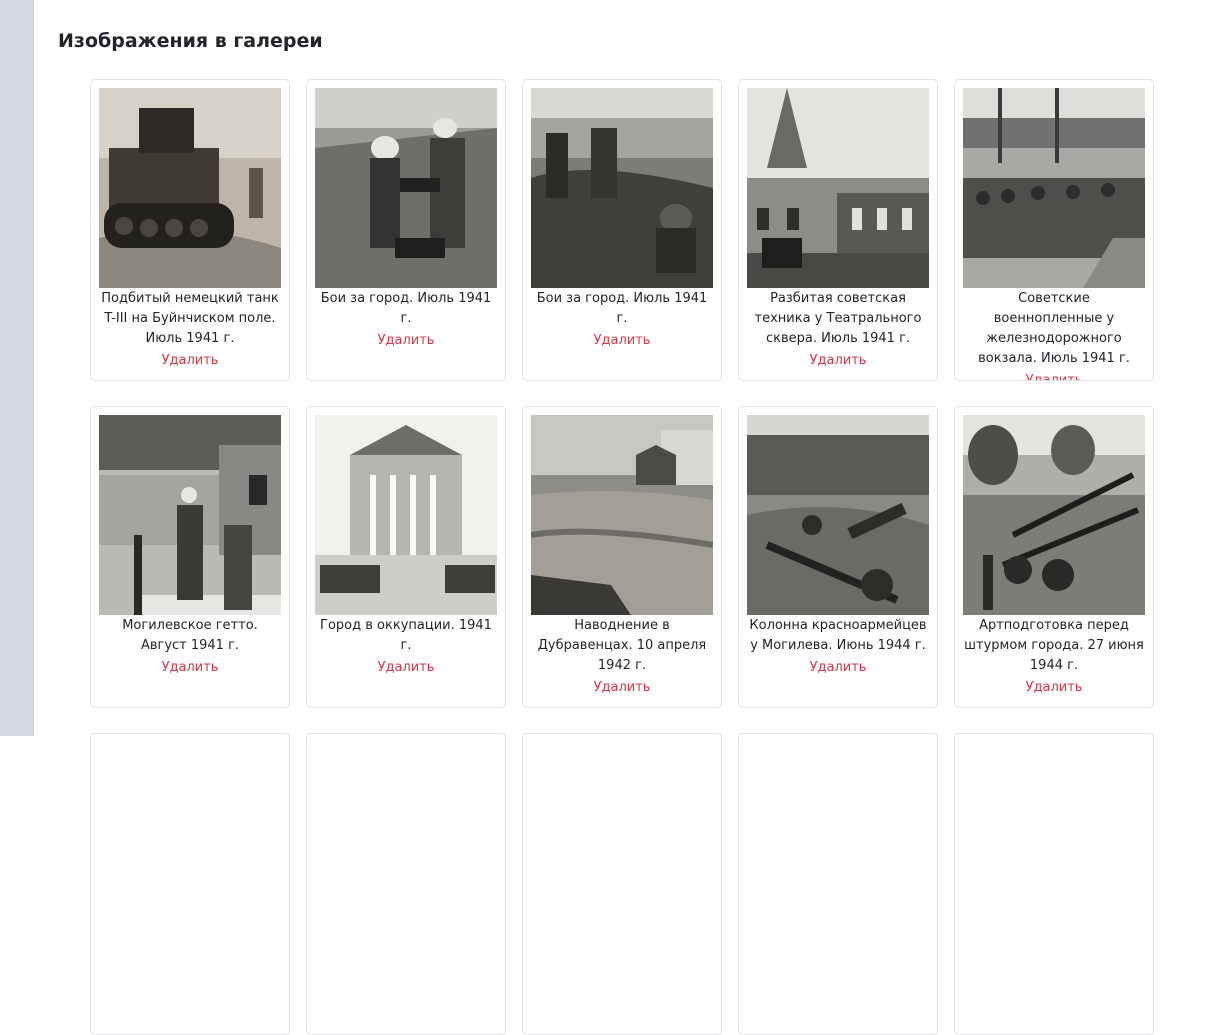 This screenshot has width=1218, height=1035. What do you see at coordinates (190, 41) in the screenshot?
I see `page-title: Изображения в галереи` at bounding box center [190, 41].